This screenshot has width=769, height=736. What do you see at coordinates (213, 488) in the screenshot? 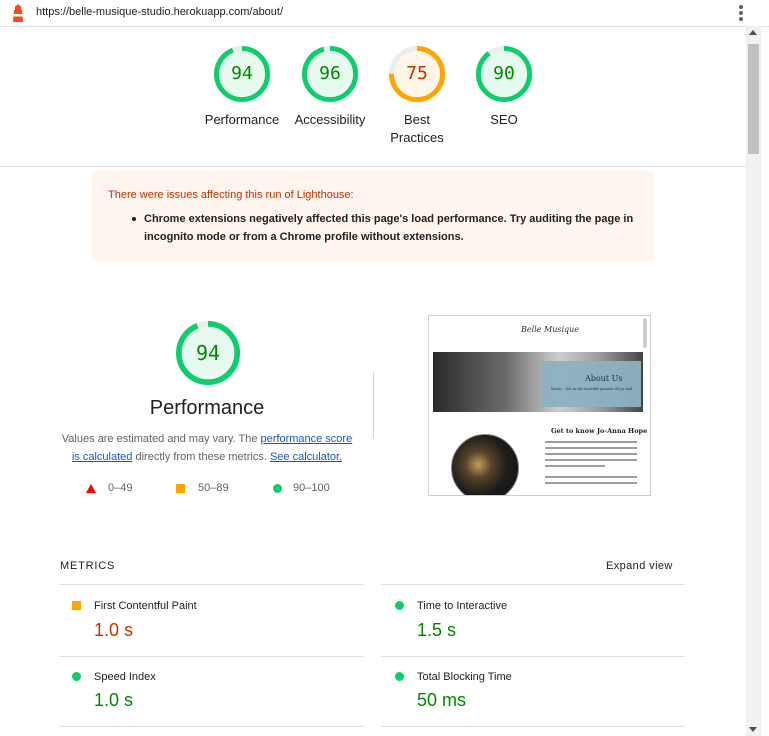
I see `legend-range: 50–89` at bounding box center [213, 488].